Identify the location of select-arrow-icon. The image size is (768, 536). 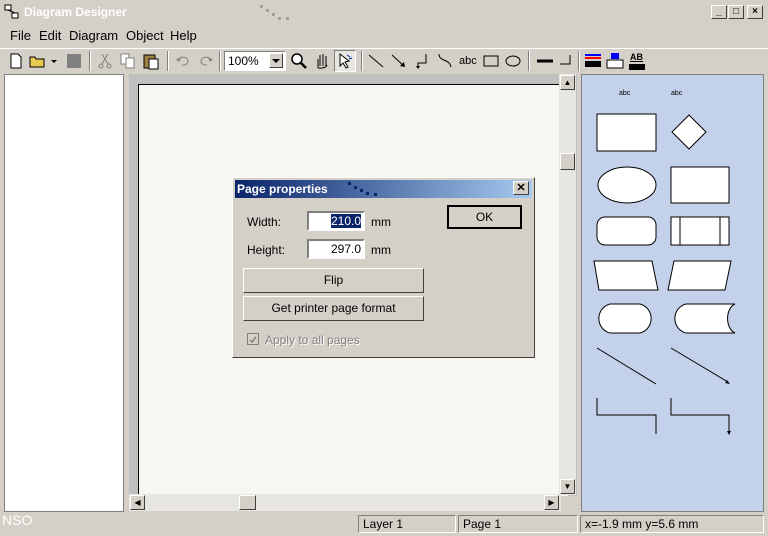
(346, 60).